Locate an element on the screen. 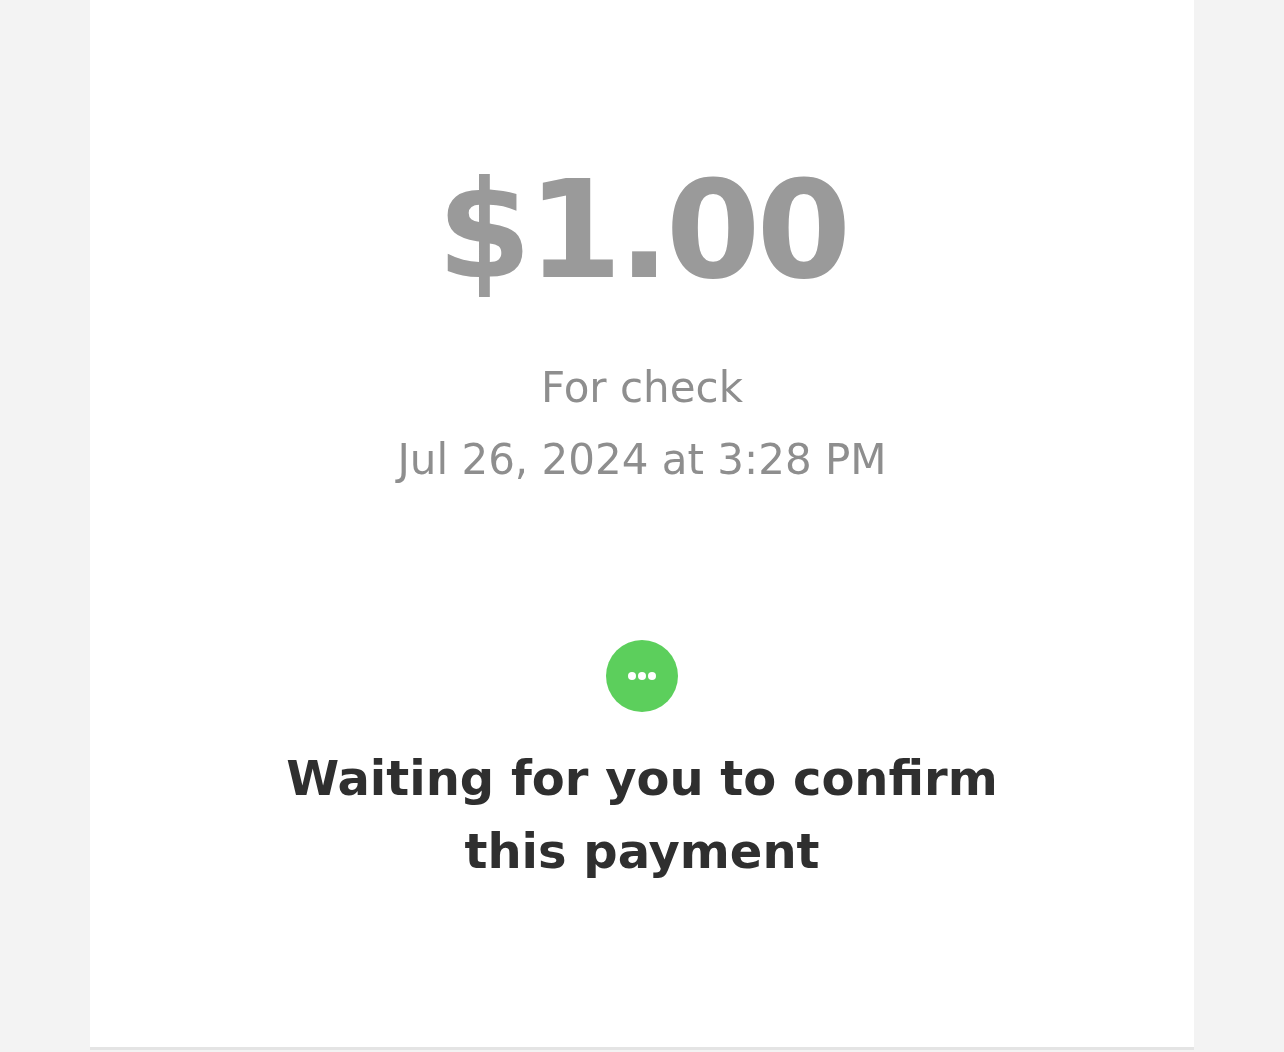 The height and width of the screenshot is (1052, 1284). status-message: Waiting for you to confirm this payment is located at coordinates (642, 815).